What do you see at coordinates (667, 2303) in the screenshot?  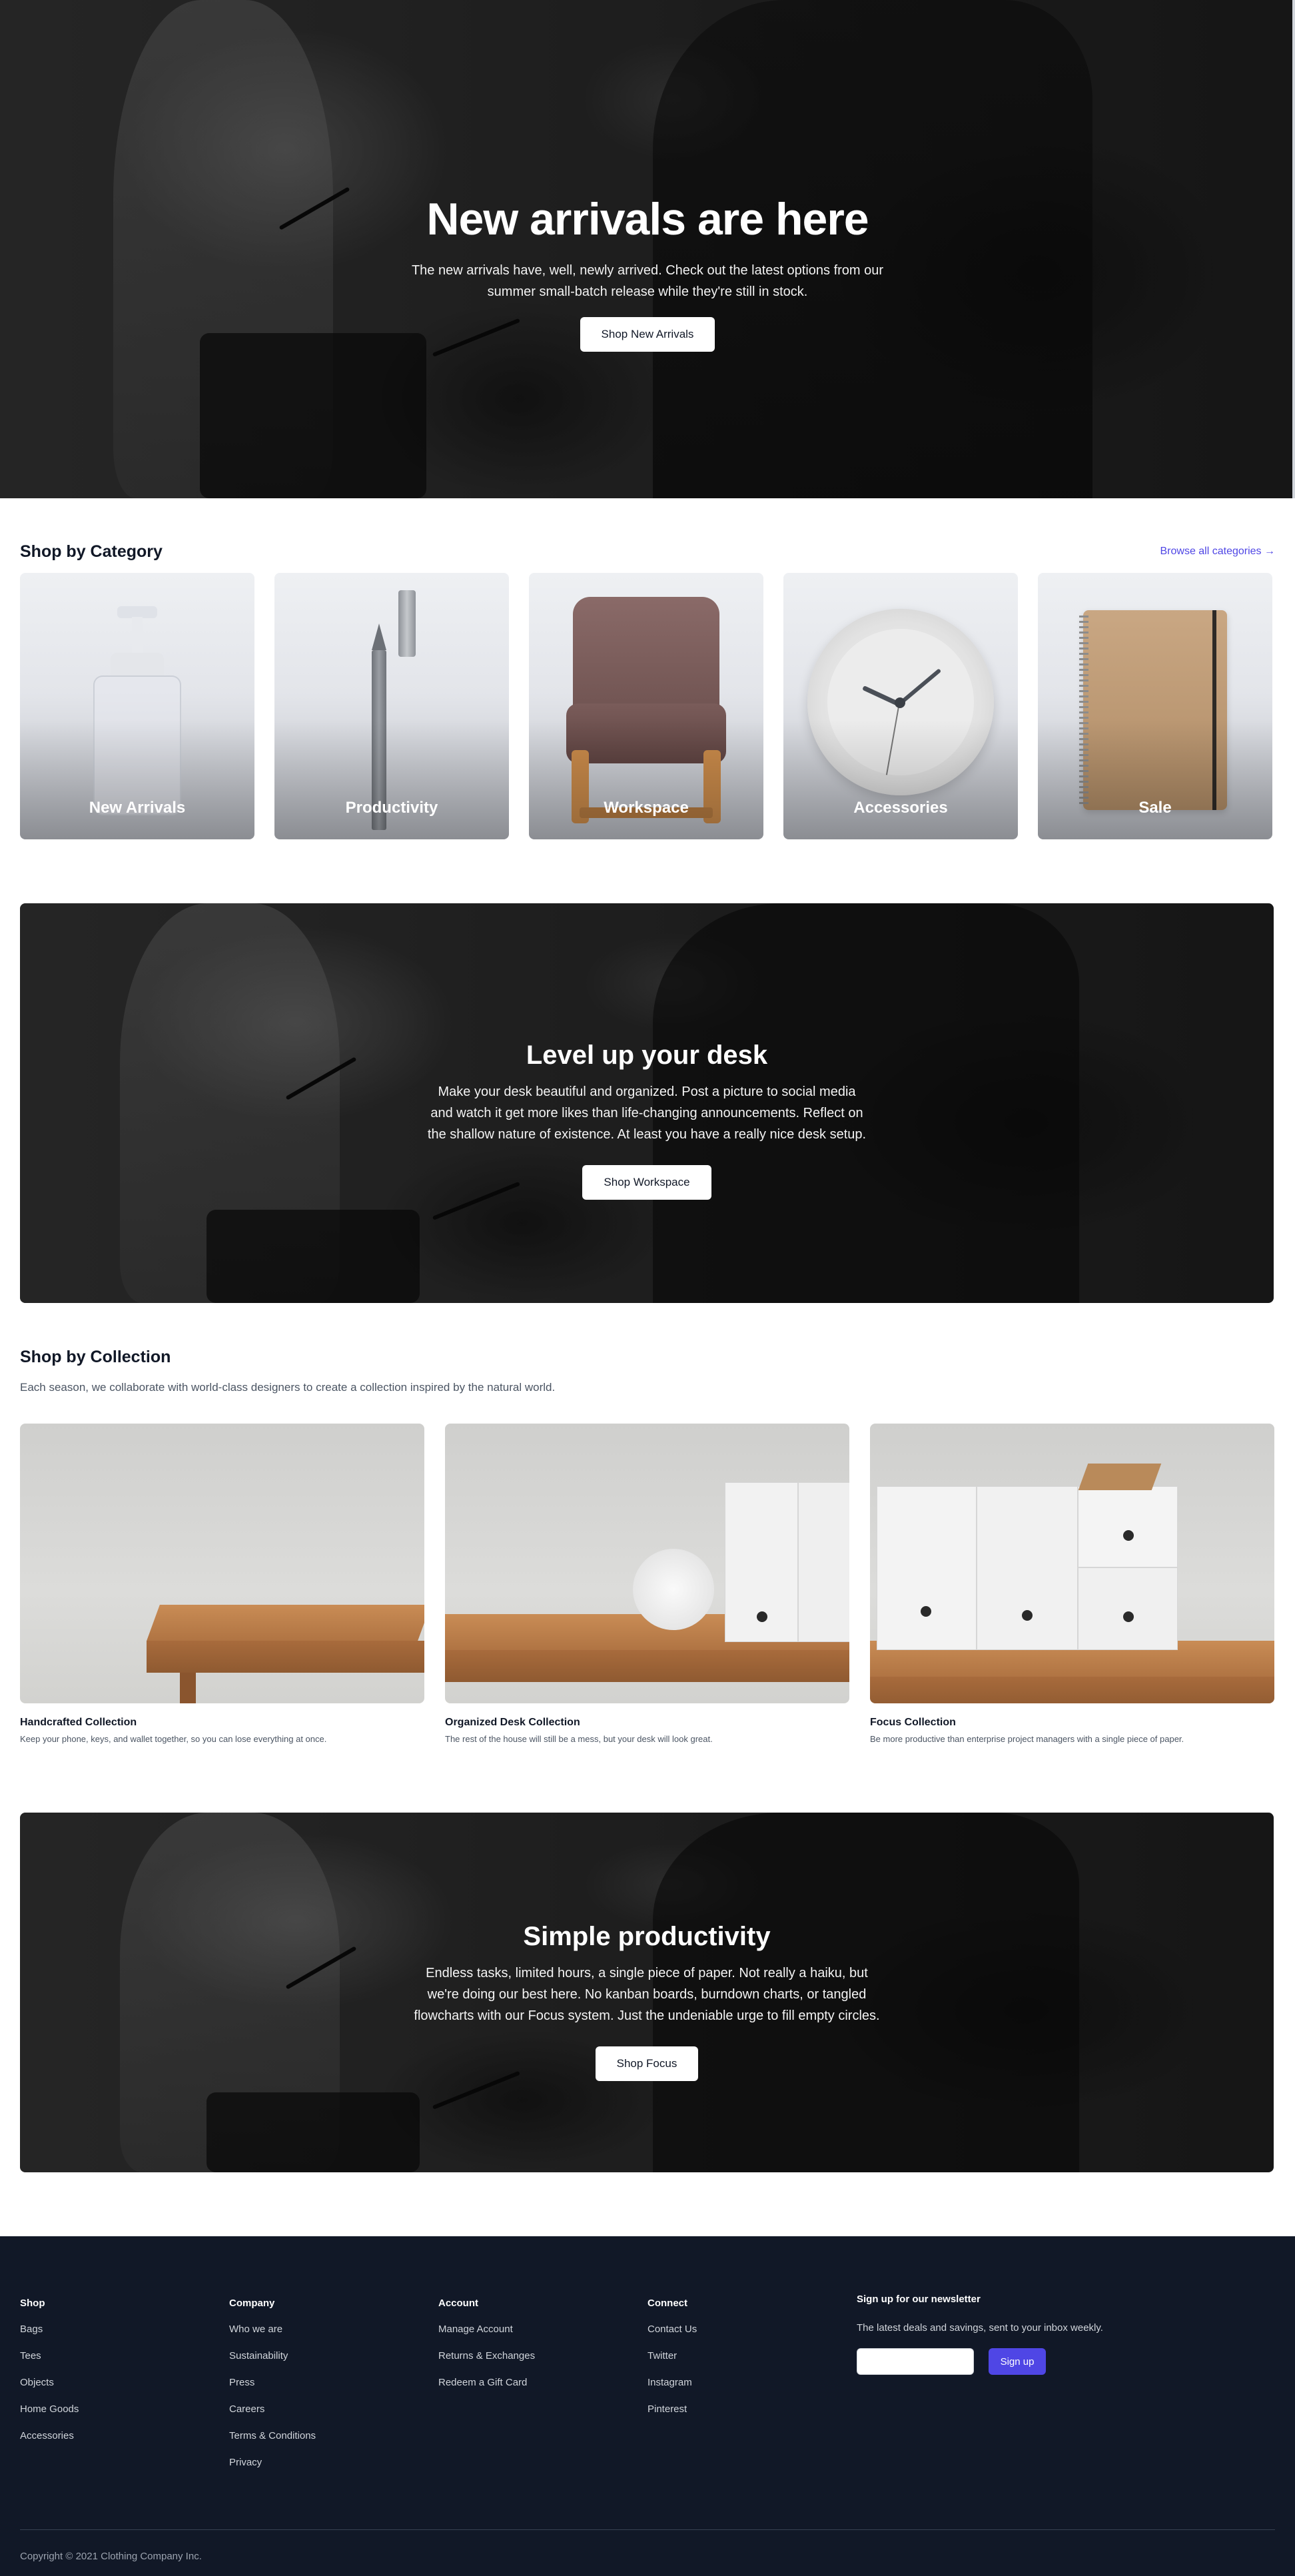 I see `footer-heading: Connect` at bounding box center [667, 2303].